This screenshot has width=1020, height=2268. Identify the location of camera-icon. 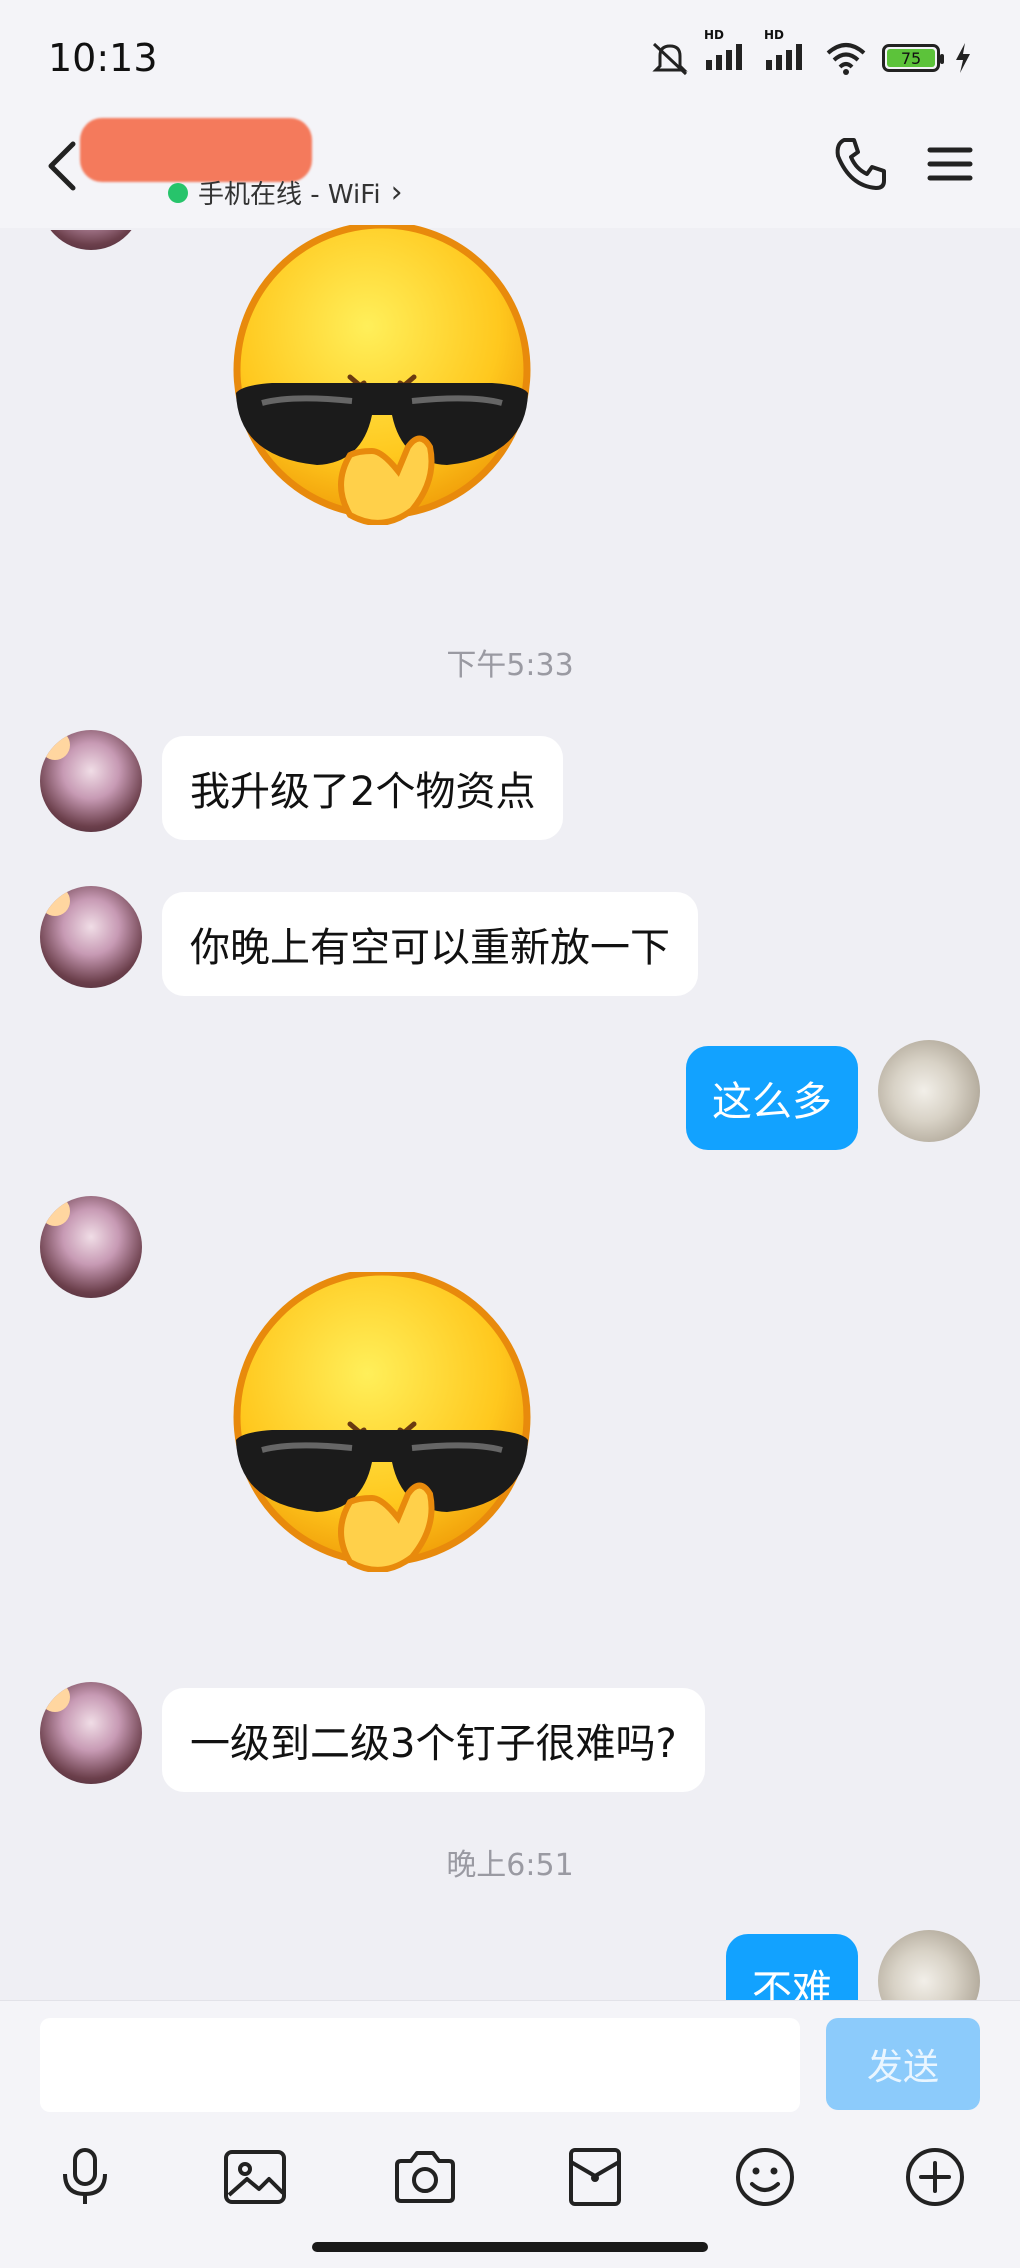
(425, 2177).